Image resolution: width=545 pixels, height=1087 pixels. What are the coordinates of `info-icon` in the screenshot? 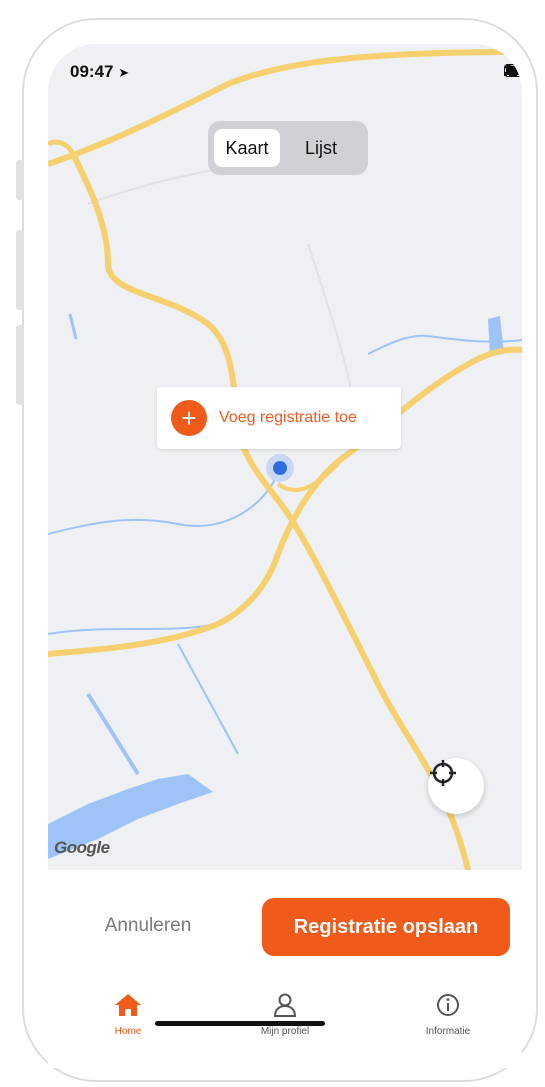 It's located at (448, 1005).